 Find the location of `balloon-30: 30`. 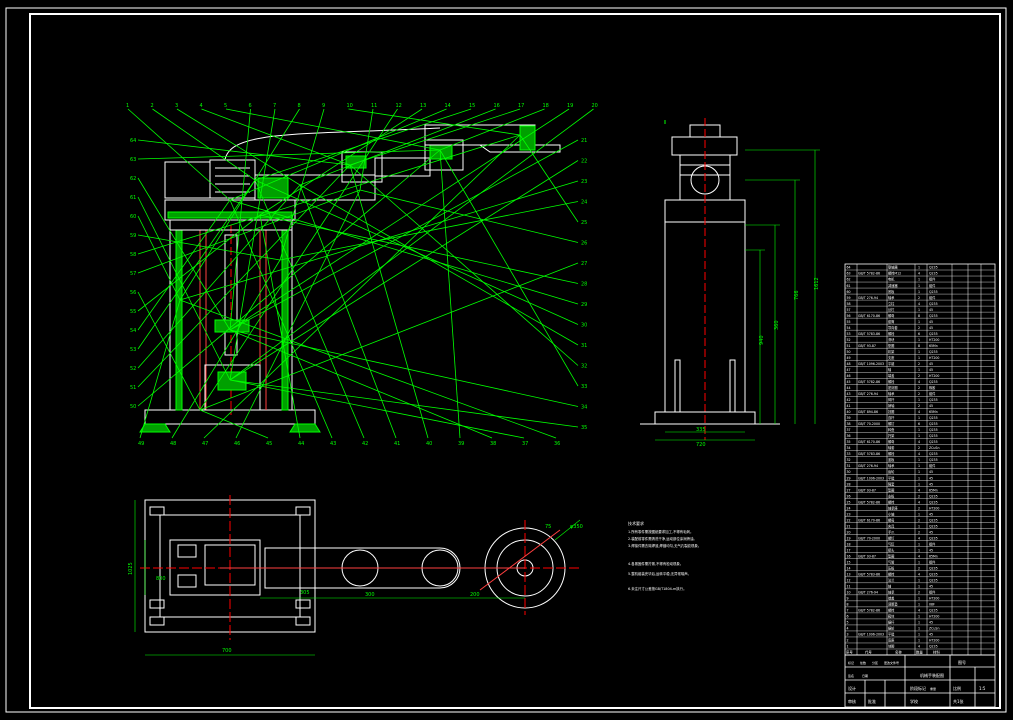

balloon-30: 30 is located at coordinates (584, 326).